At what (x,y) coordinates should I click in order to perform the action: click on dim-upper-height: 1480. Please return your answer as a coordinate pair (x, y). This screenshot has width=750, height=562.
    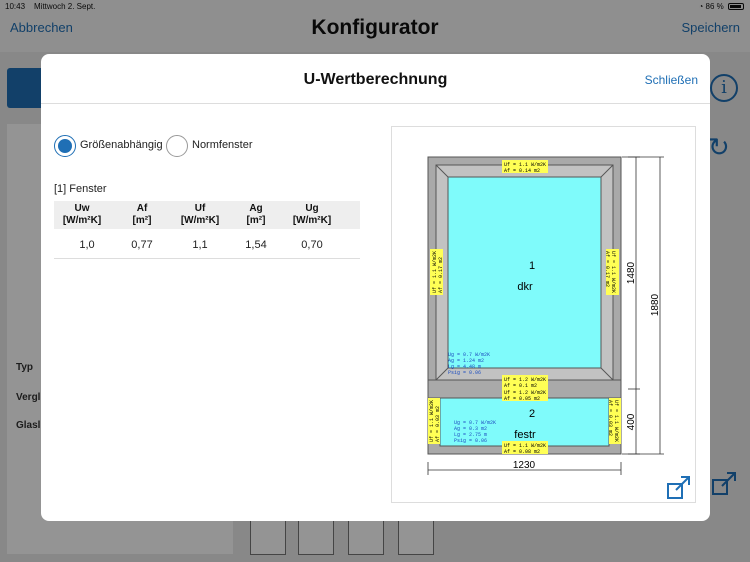
    Looking at the image, I should click on (631, 272).